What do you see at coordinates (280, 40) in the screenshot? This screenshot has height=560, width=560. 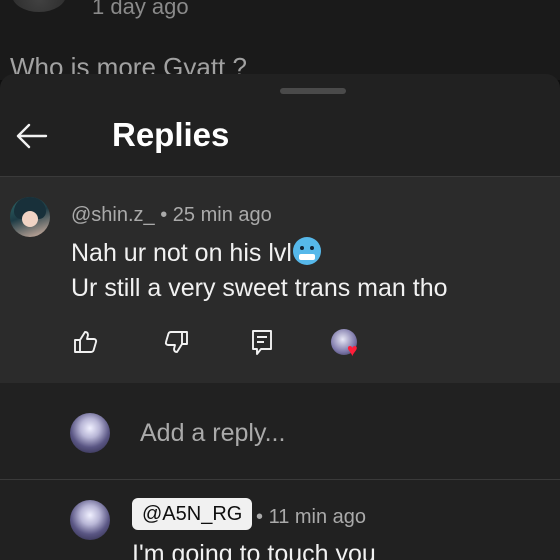 I see `background-comment: 1 day ago Who is more Gyatt ?` at bounding box center [280, 40].